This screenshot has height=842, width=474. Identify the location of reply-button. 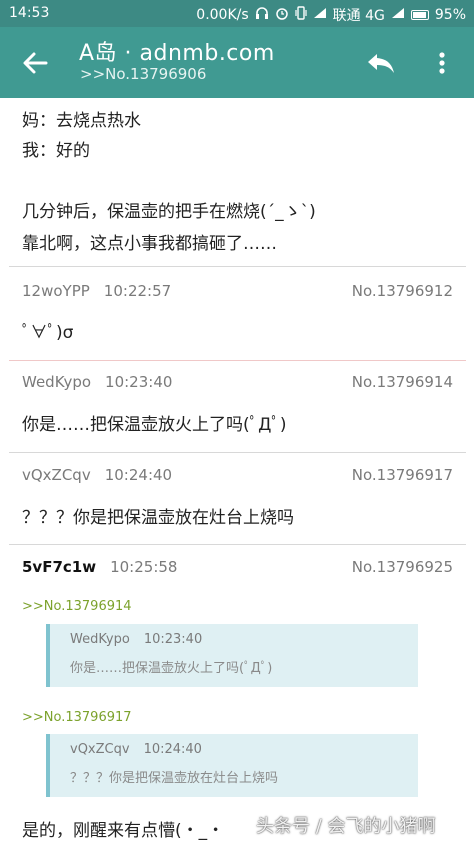
(381, 63).